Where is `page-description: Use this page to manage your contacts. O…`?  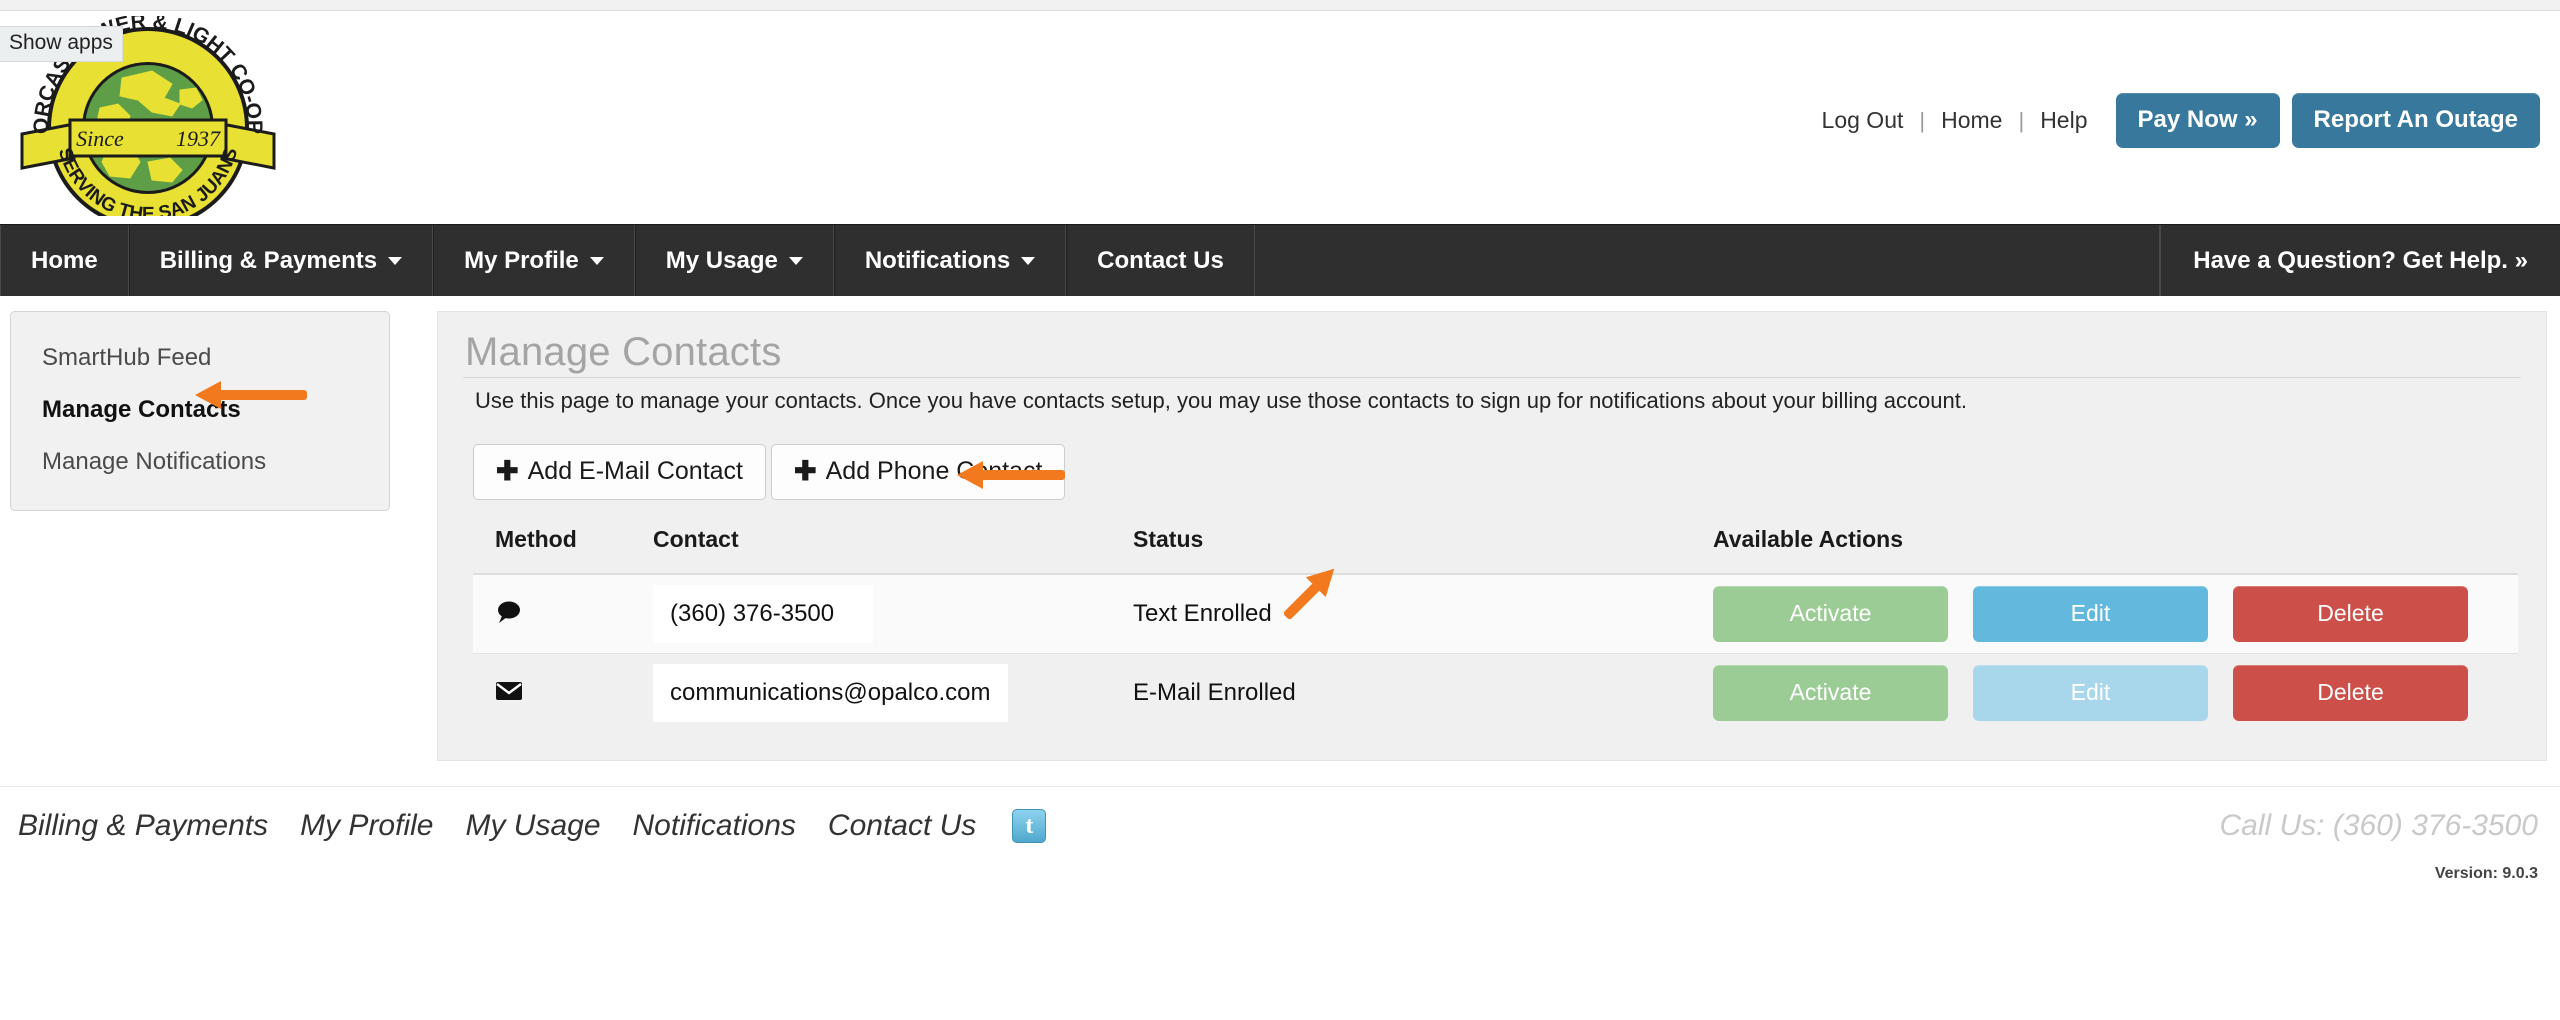 page-description: Use this page to manage your contacts. O… is located at coordinates (1221, 400).